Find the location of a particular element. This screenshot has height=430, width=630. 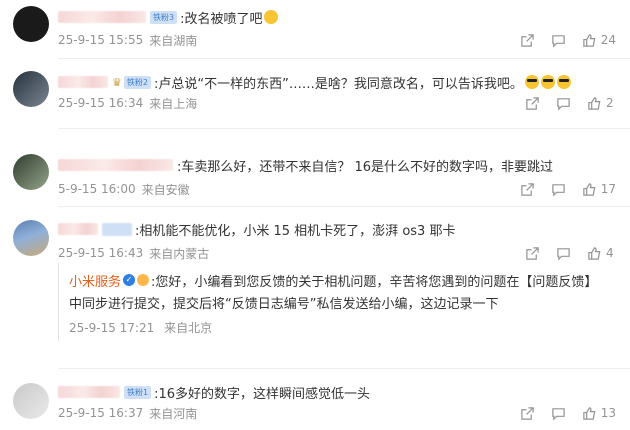

comment-text-line: :车卖那么好，还带不来自信？ 16是什么不好的数字吗，非要跳过 is located at coordinates (305, 165).